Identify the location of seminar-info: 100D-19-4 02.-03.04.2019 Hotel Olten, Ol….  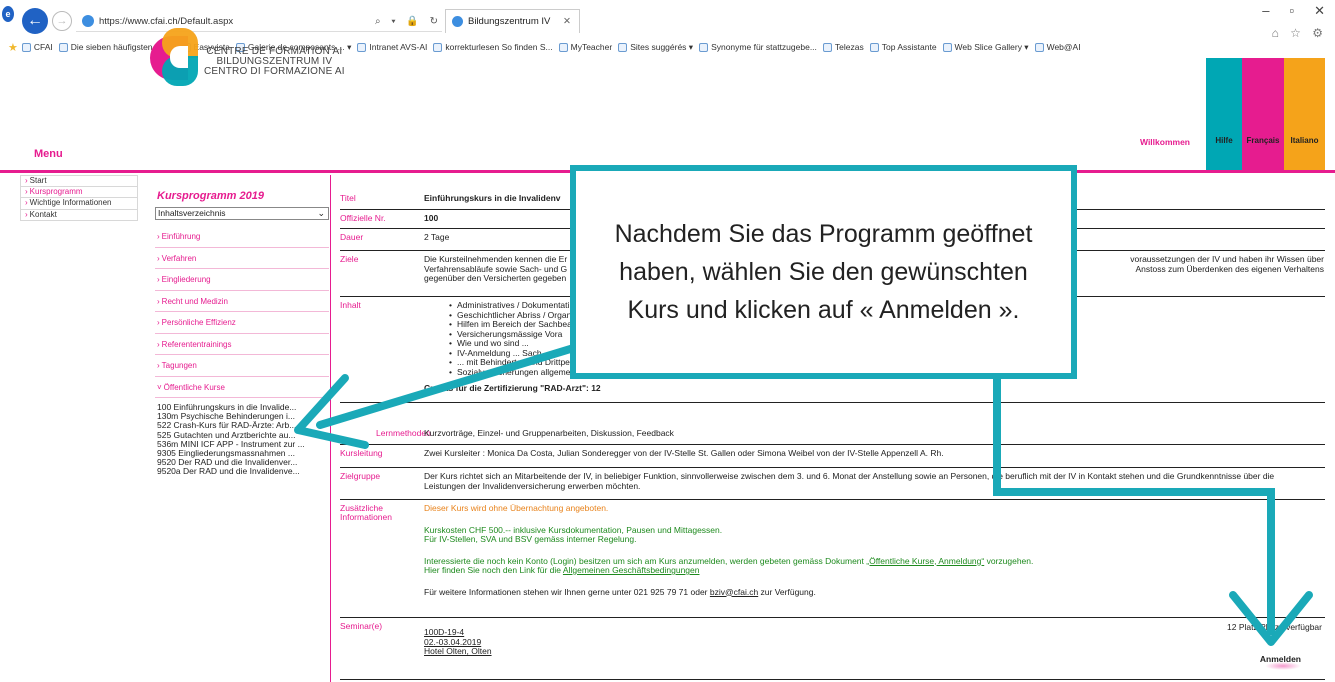
(874, 642).